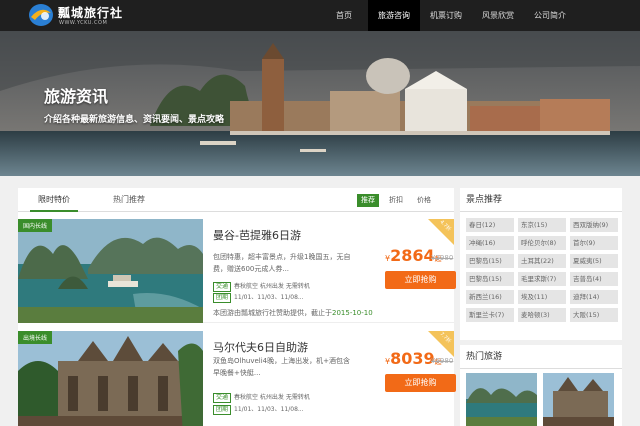 This screenshot has height=426, width=640. Describe the element at coordinates (90, 12) in the screenshot. I see `logo-text: 瓢城旅行社` at that location.